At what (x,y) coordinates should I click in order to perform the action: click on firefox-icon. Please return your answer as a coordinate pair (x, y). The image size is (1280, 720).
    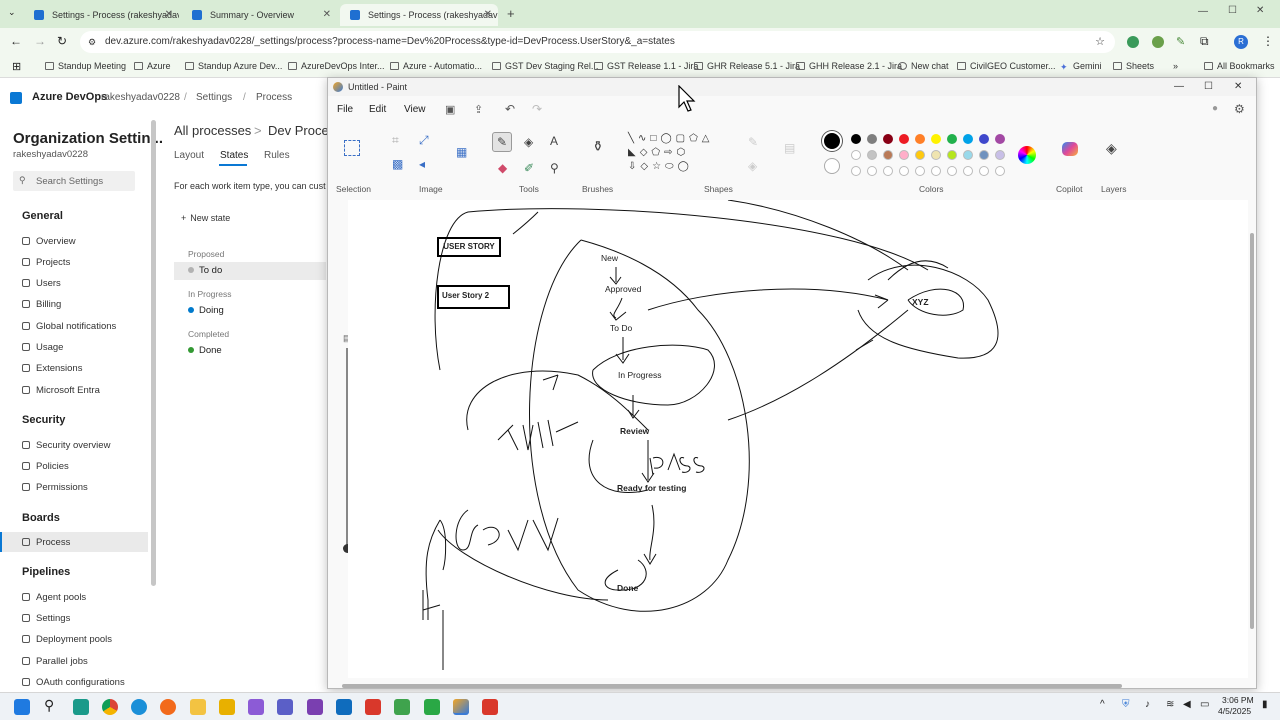
    Looking at the image, I should click on (168, 707).